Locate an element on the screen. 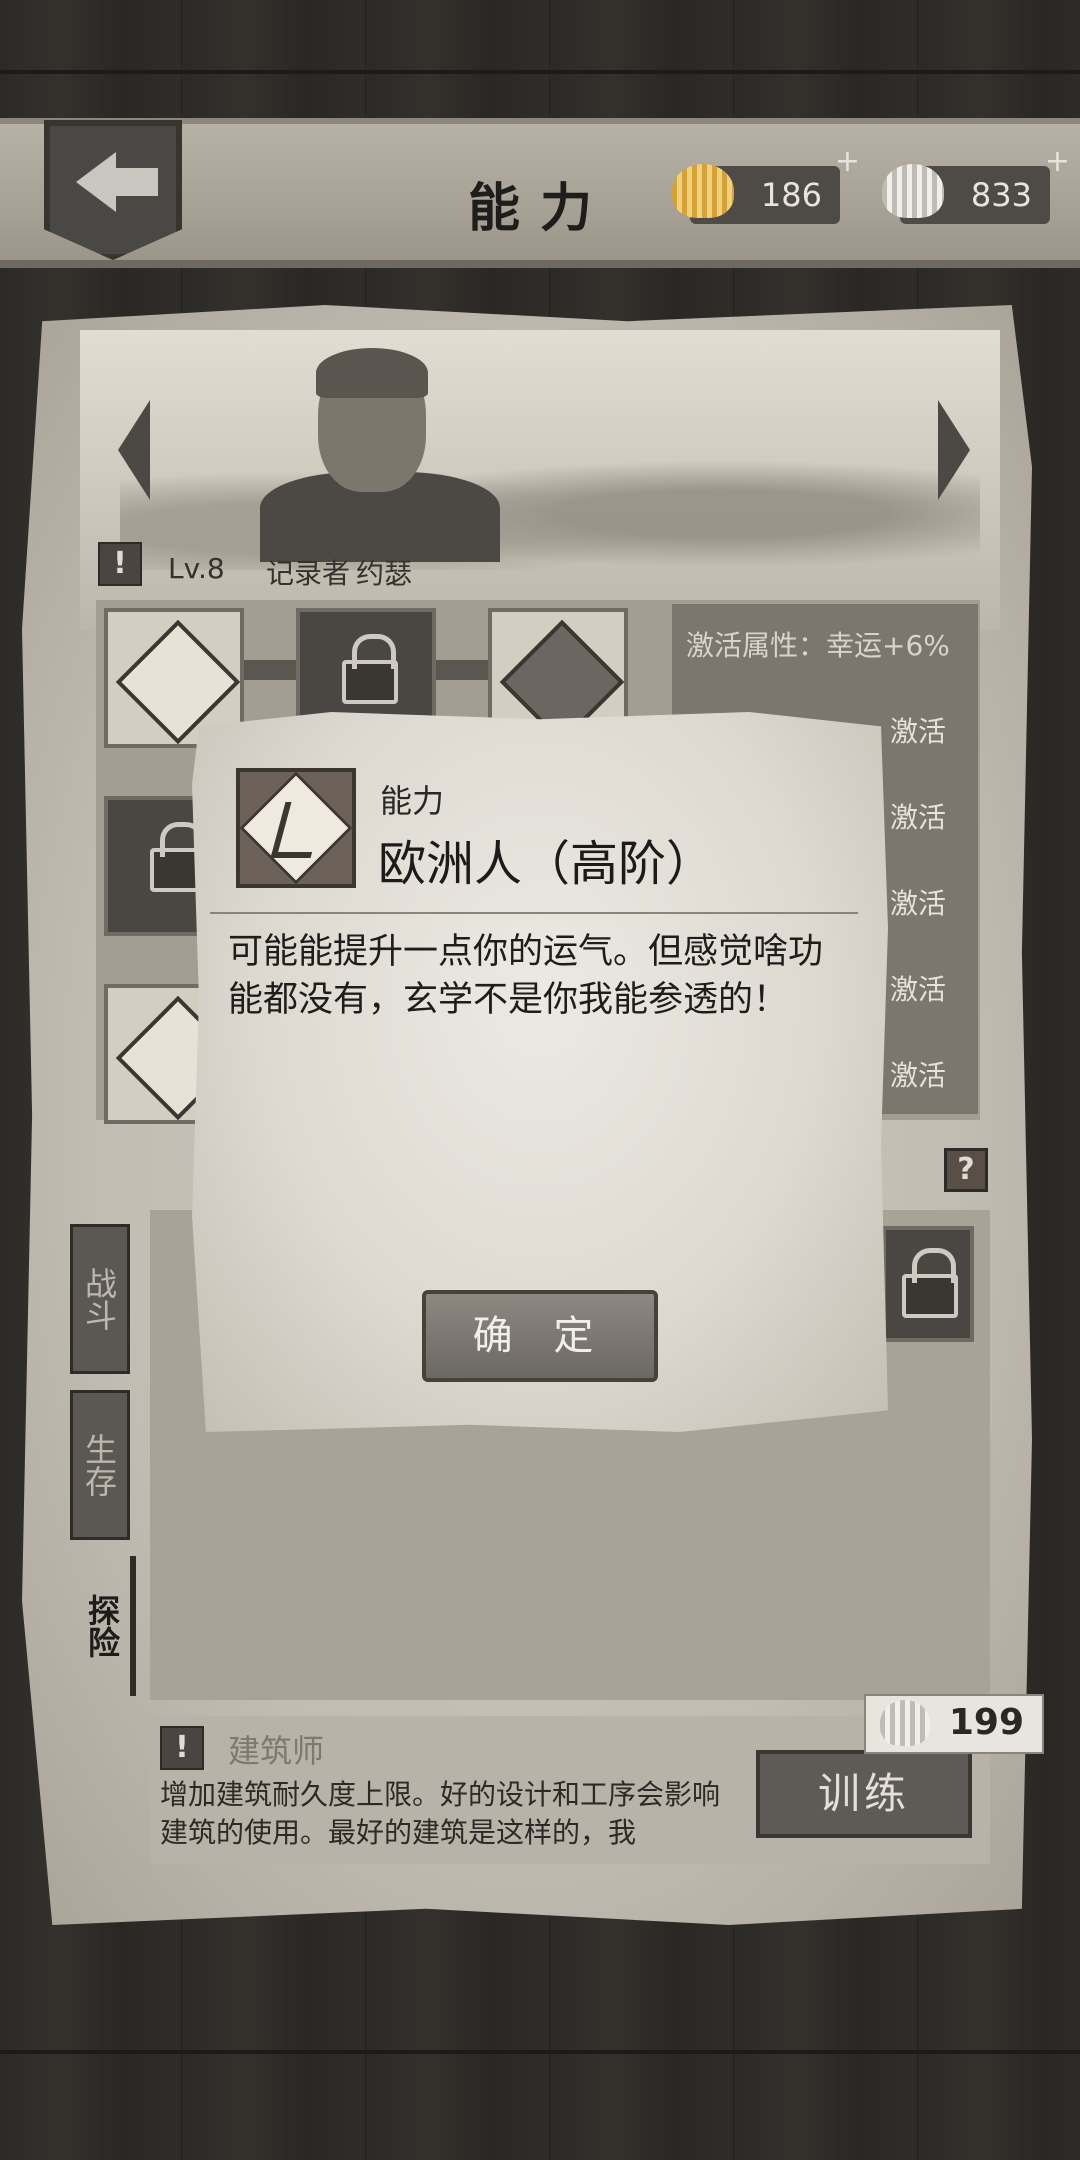 Image resolution: width=1080 pixels, height=2160 pixels. ability-name: 欧洲人（高阶） is located at coordinates (546, 864).